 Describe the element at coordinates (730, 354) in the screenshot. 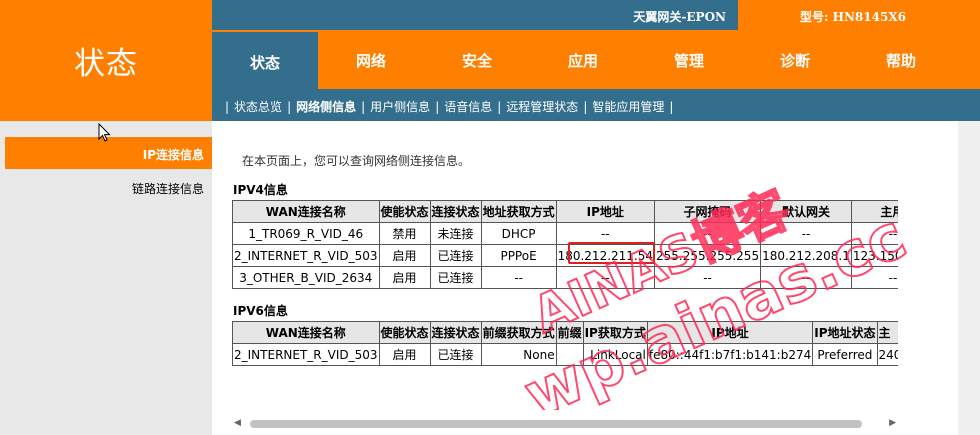

I see `table-cell: fe80::44f1:b7f1:b141:b274` at that location.